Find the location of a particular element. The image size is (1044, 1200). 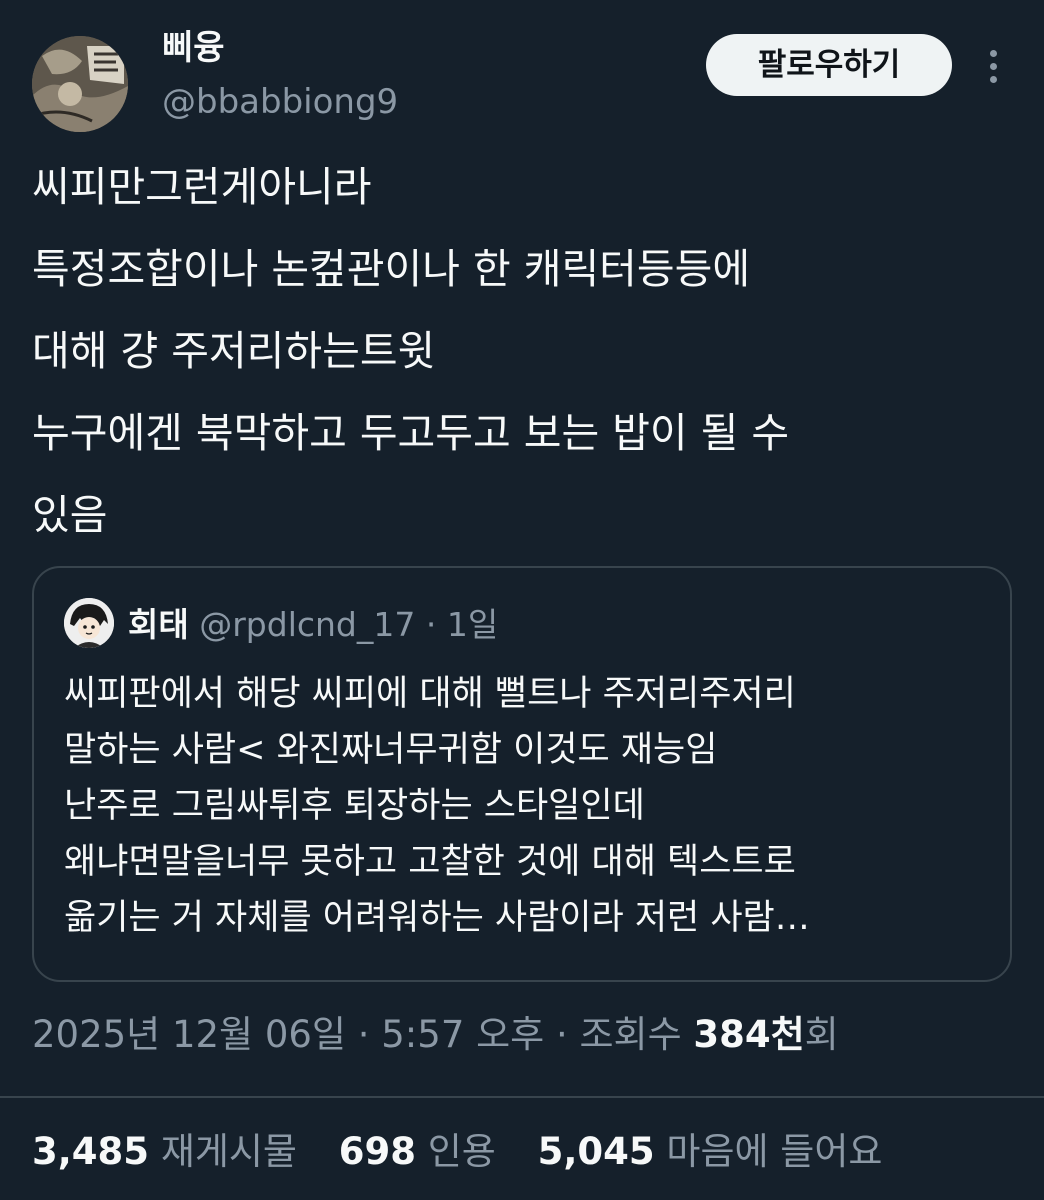

views-label: 조회수 is located at coordinates (630, 1034).